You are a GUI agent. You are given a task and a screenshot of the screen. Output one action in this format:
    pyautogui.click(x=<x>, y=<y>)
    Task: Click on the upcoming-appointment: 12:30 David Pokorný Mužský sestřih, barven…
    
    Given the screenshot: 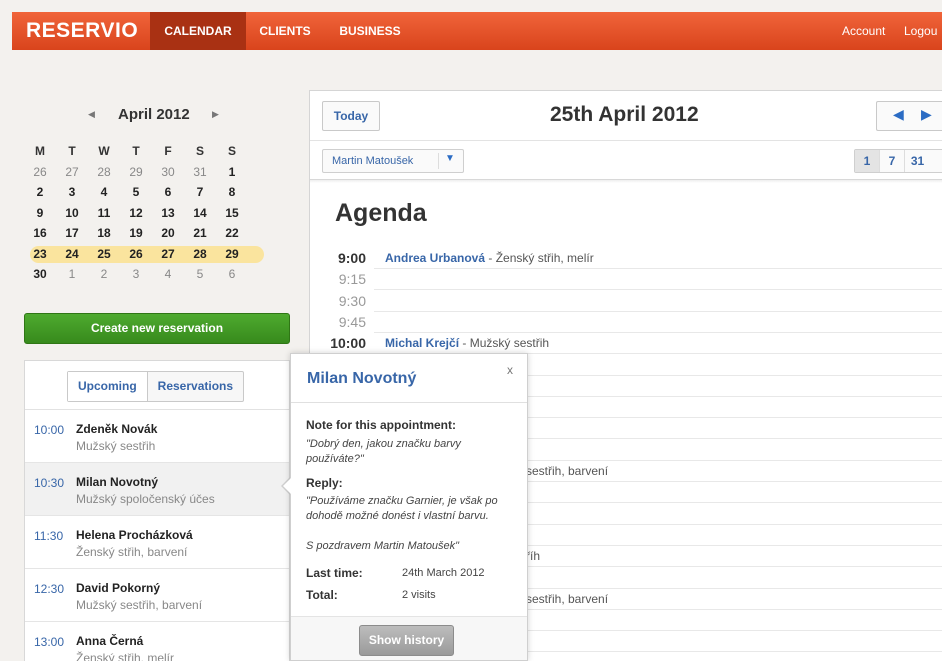 What is the action you would take?
    pyautogui.click(x=157, y=595)
    